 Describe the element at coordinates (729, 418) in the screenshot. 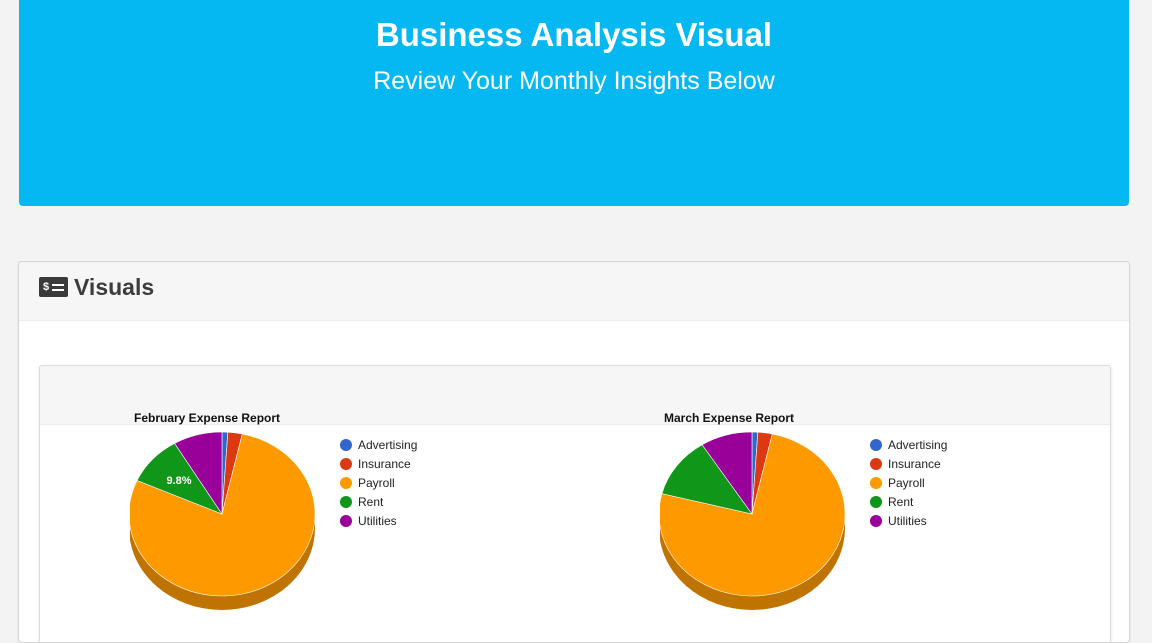

I see `chart-title: March Expense Report` at that location.